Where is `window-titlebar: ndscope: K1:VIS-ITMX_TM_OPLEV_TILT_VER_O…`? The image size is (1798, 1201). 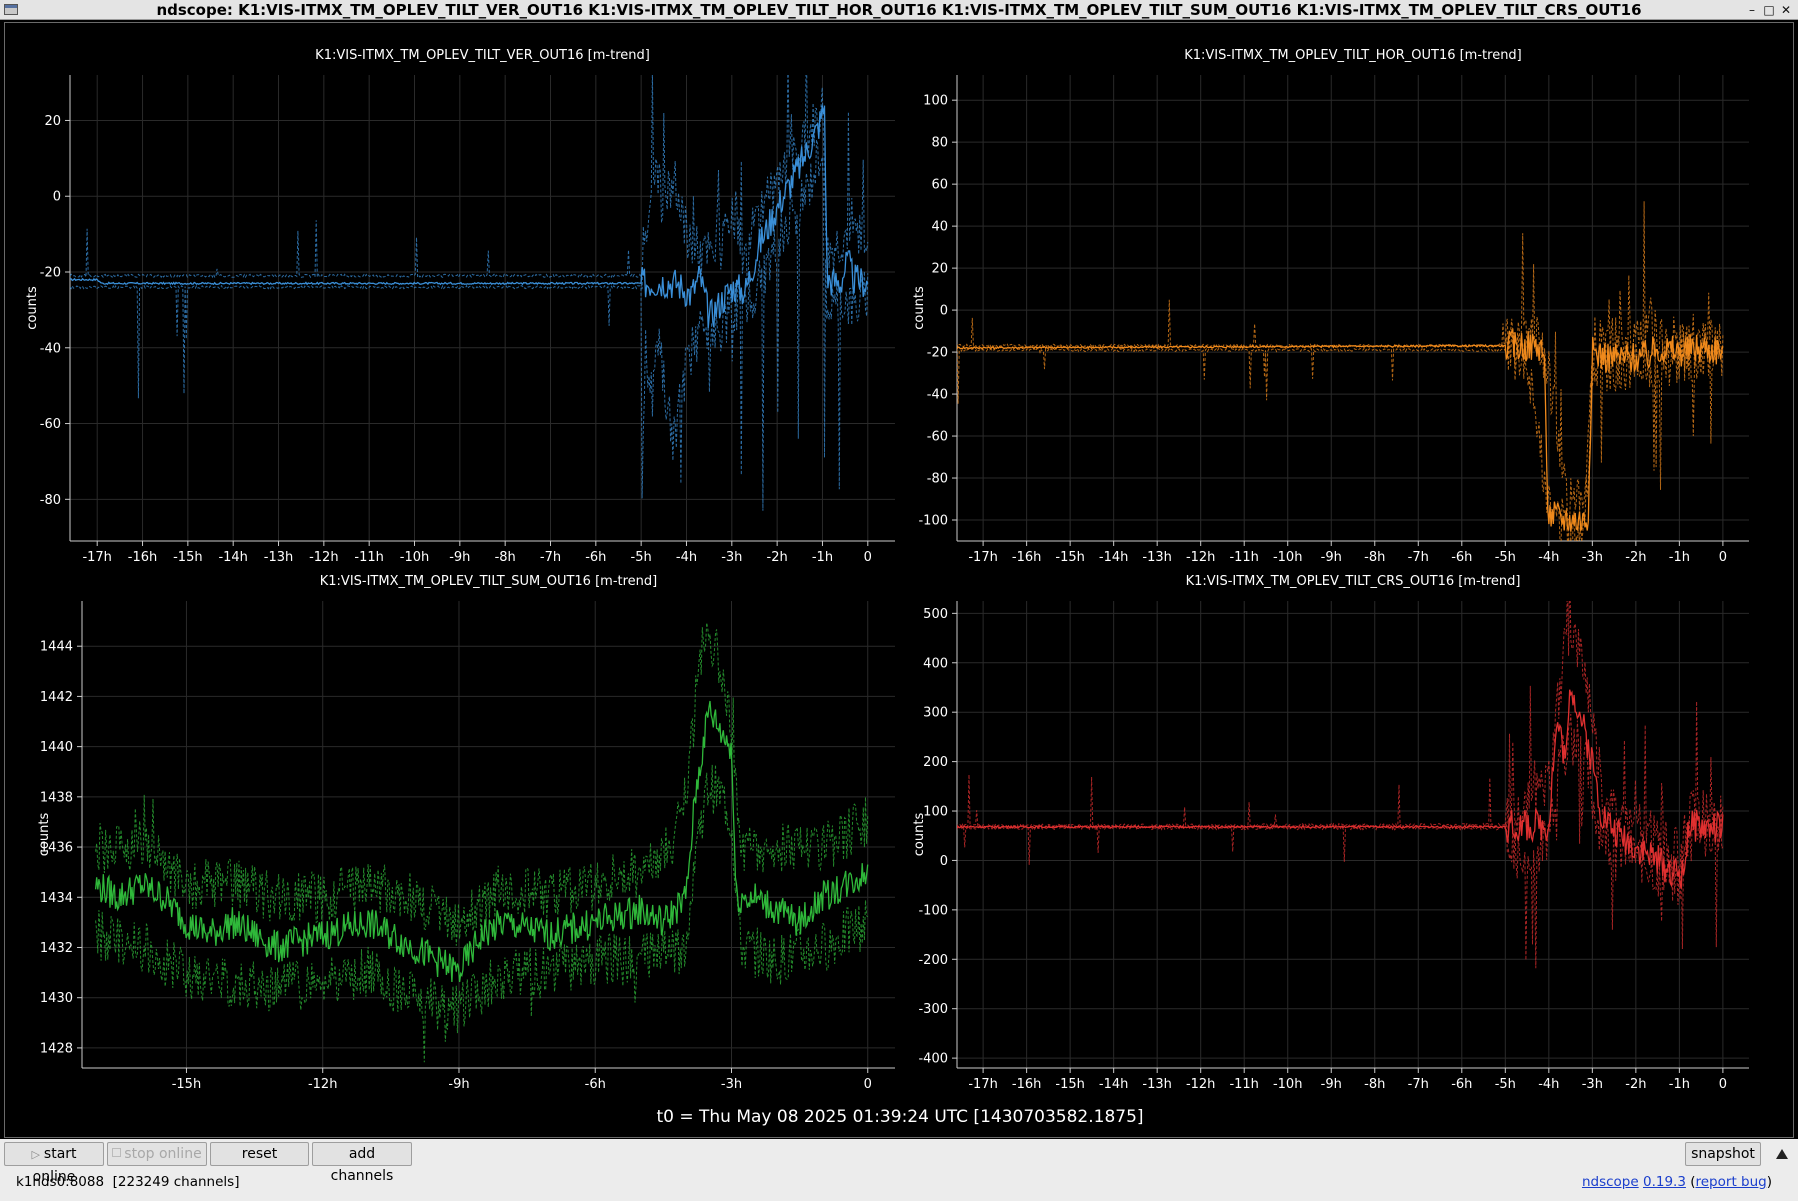
window-titlebar: ndscope: K1:VIS-ITMX_TM_OPLEV_TILT_VER_O… is located at coordinates (899, 10).